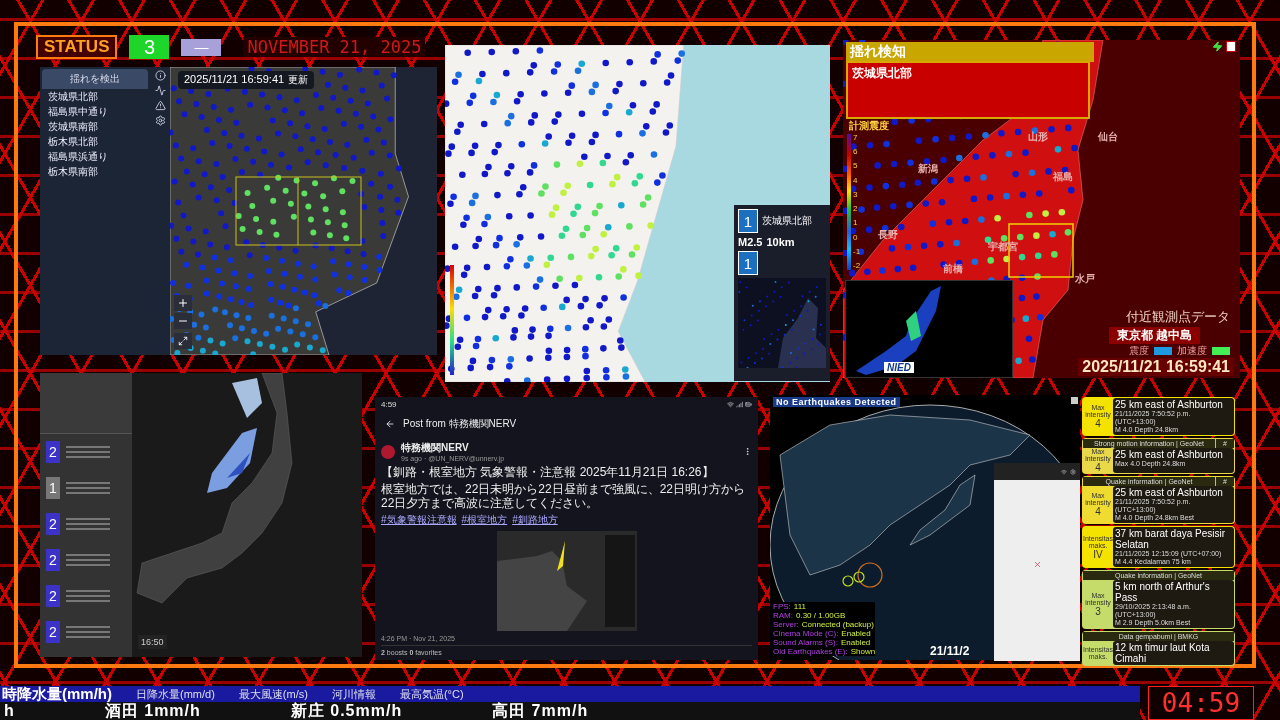  What do you see at coordinates (888, 235) in the screenshot?
I see `place-label: 長野` at bounding box center [888, 235].